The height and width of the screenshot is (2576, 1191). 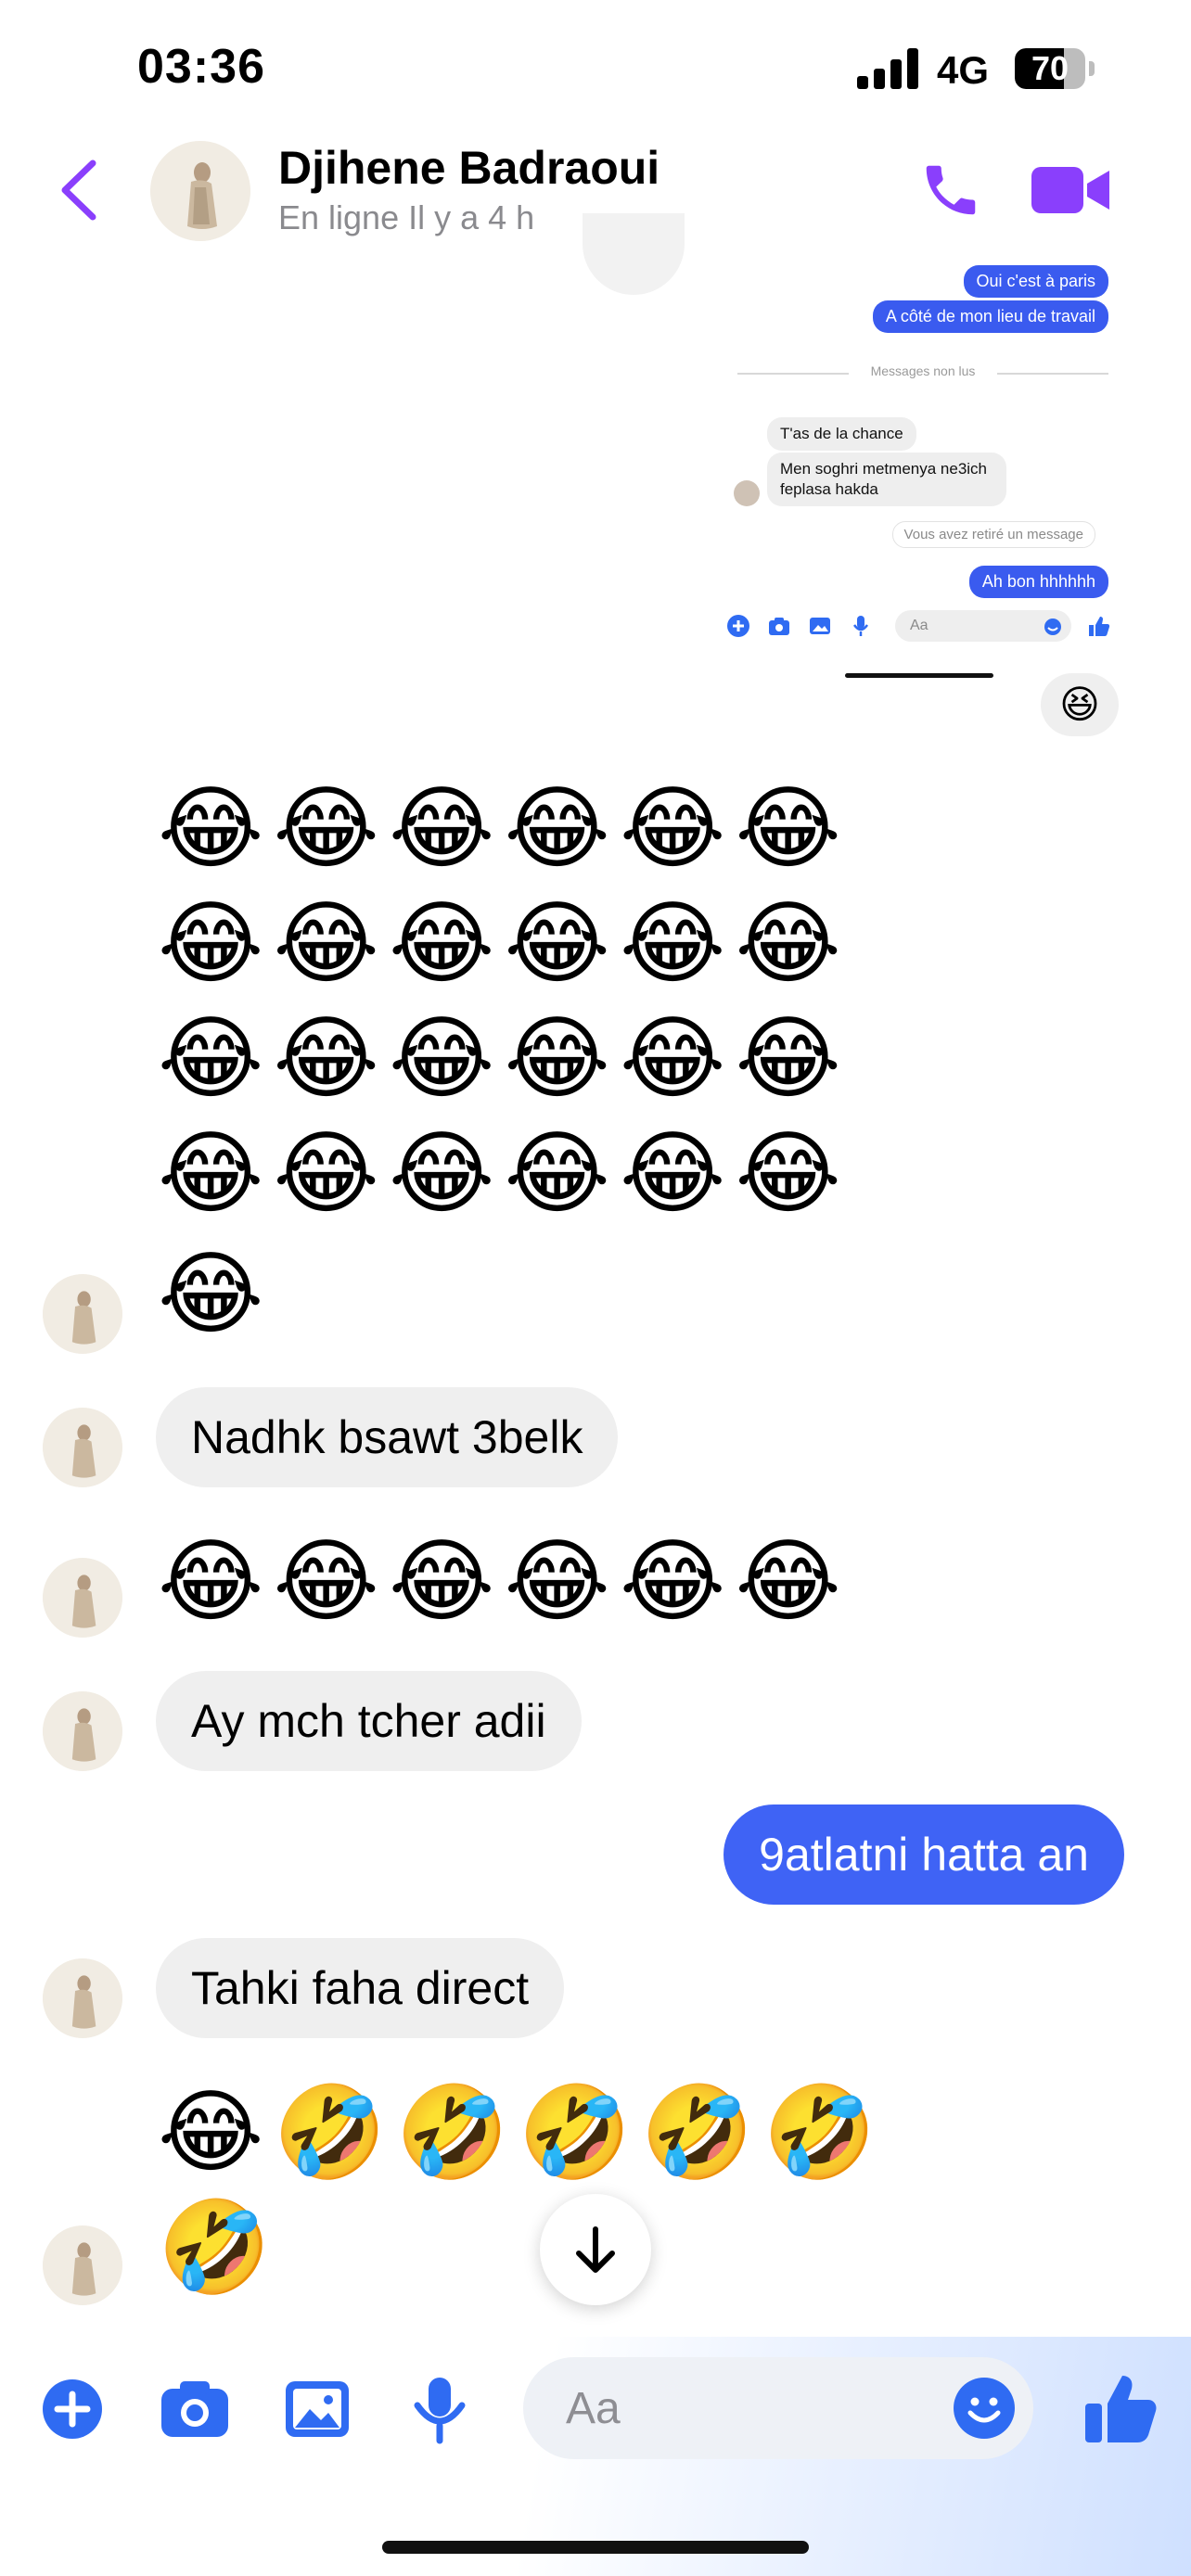 What do you see at coordinates (1080, 705) in the screenshot?
I see `emoji-reply-bubble: 😆` at bounding box center [1080, 705].